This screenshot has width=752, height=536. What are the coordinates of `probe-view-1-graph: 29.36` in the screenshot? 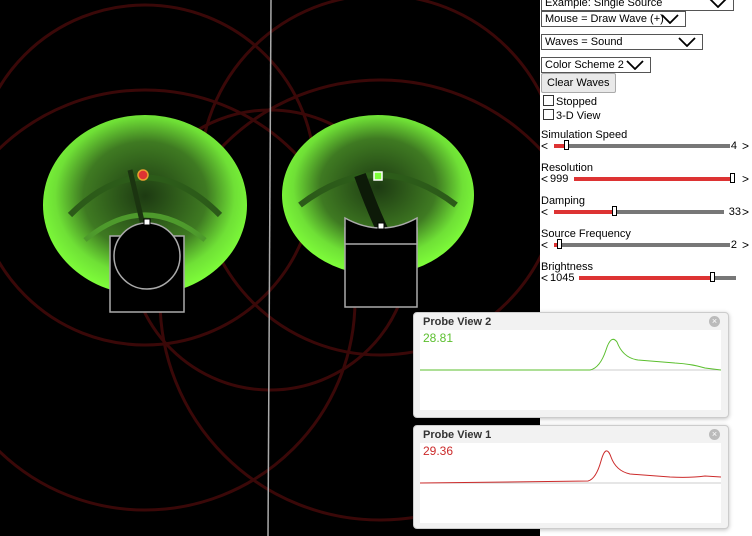 It's located at (570, 483).